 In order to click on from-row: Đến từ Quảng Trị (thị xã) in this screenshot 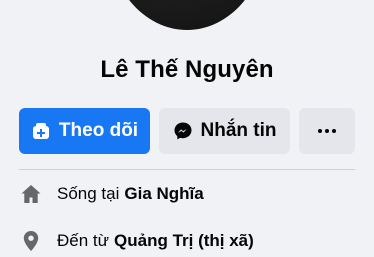, I will do `click(136, 241)`.